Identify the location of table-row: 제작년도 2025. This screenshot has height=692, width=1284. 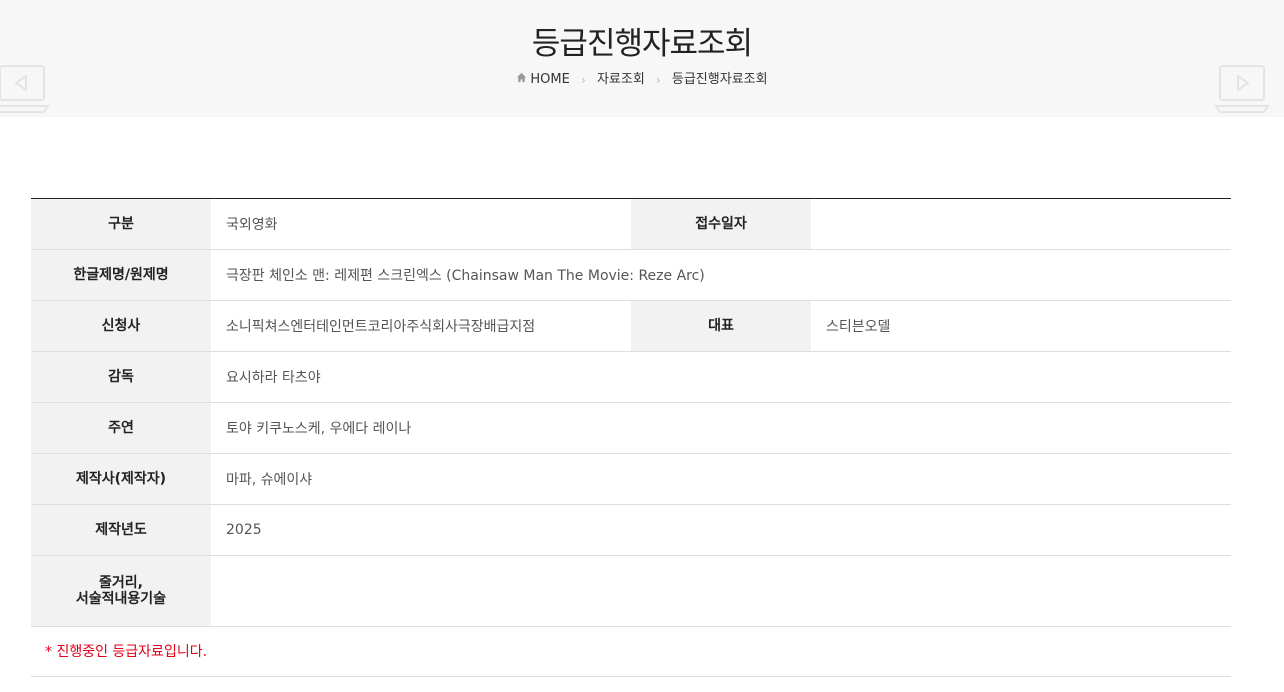
(631, 530).